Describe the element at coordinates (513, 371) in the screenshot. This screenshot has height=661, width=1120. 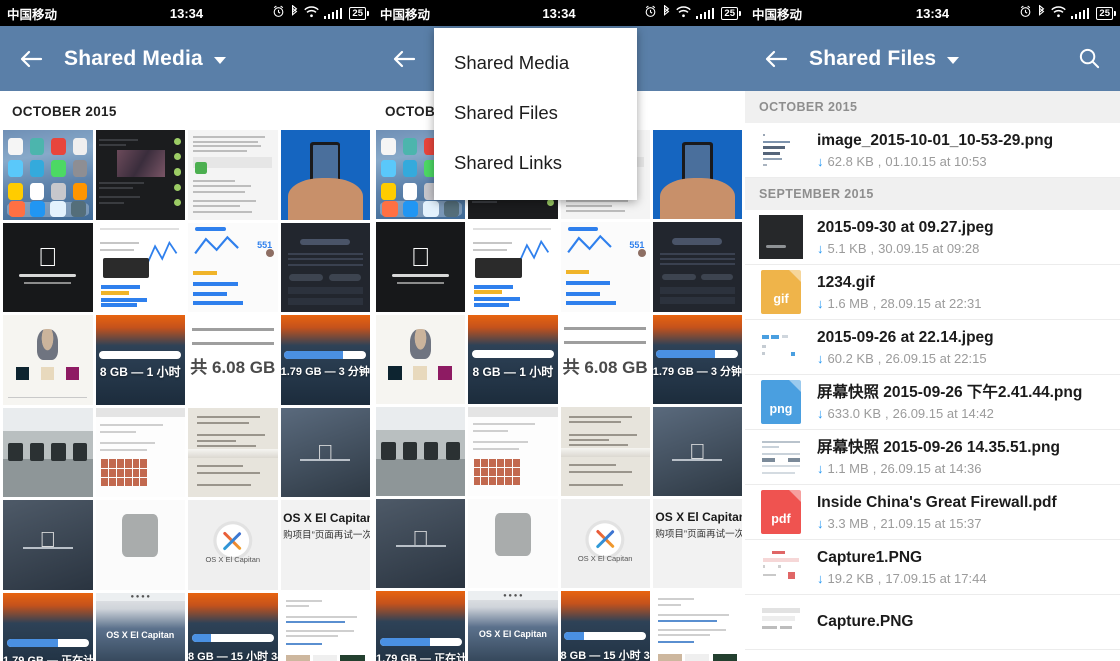
I see `thumb-caption: 8 GB — 1 小时` at that location.